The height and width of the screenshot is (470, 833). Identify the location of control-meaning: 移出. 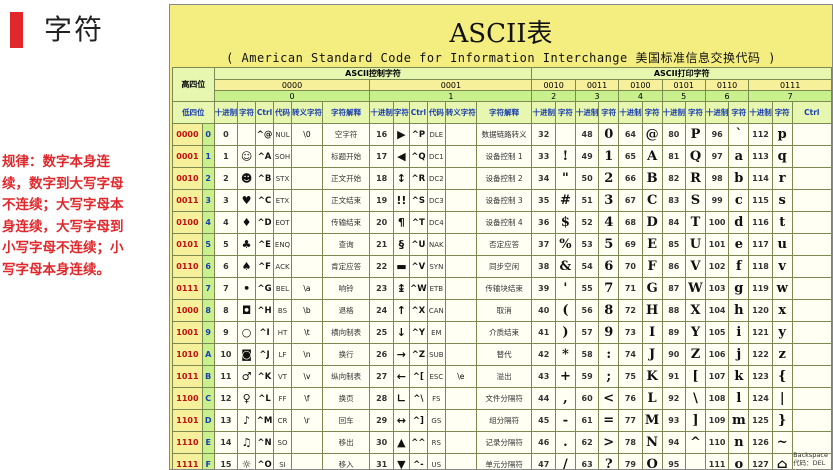
(346, 442).